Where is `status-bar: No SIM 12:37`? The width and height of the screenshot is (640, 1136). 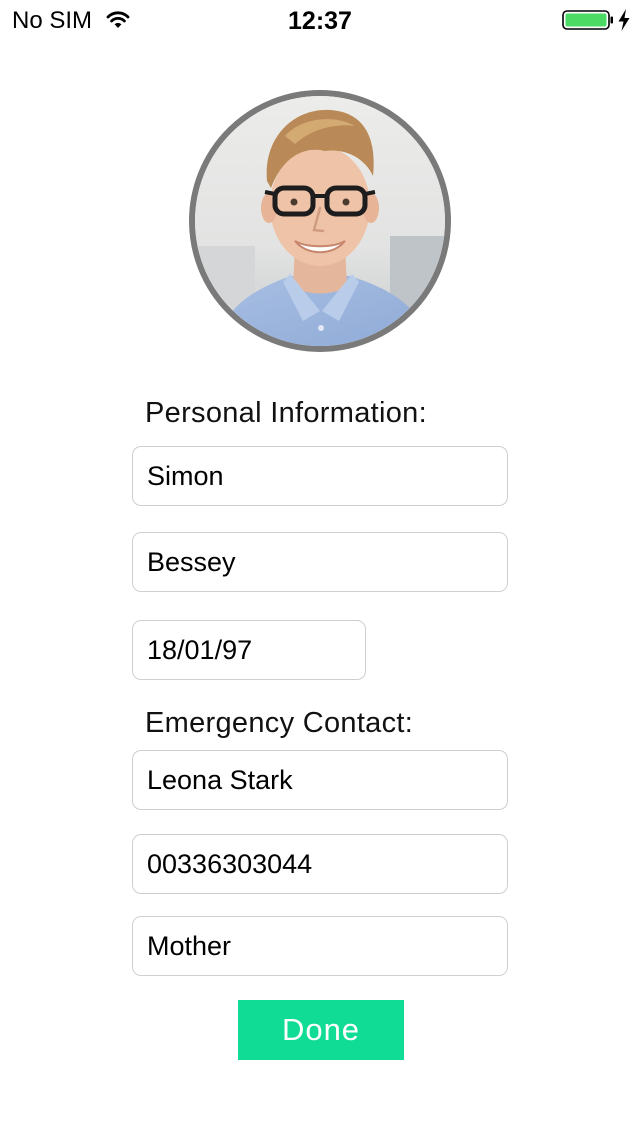 status-bar: No SIM 12:37 is located at coordinates (320, 20).